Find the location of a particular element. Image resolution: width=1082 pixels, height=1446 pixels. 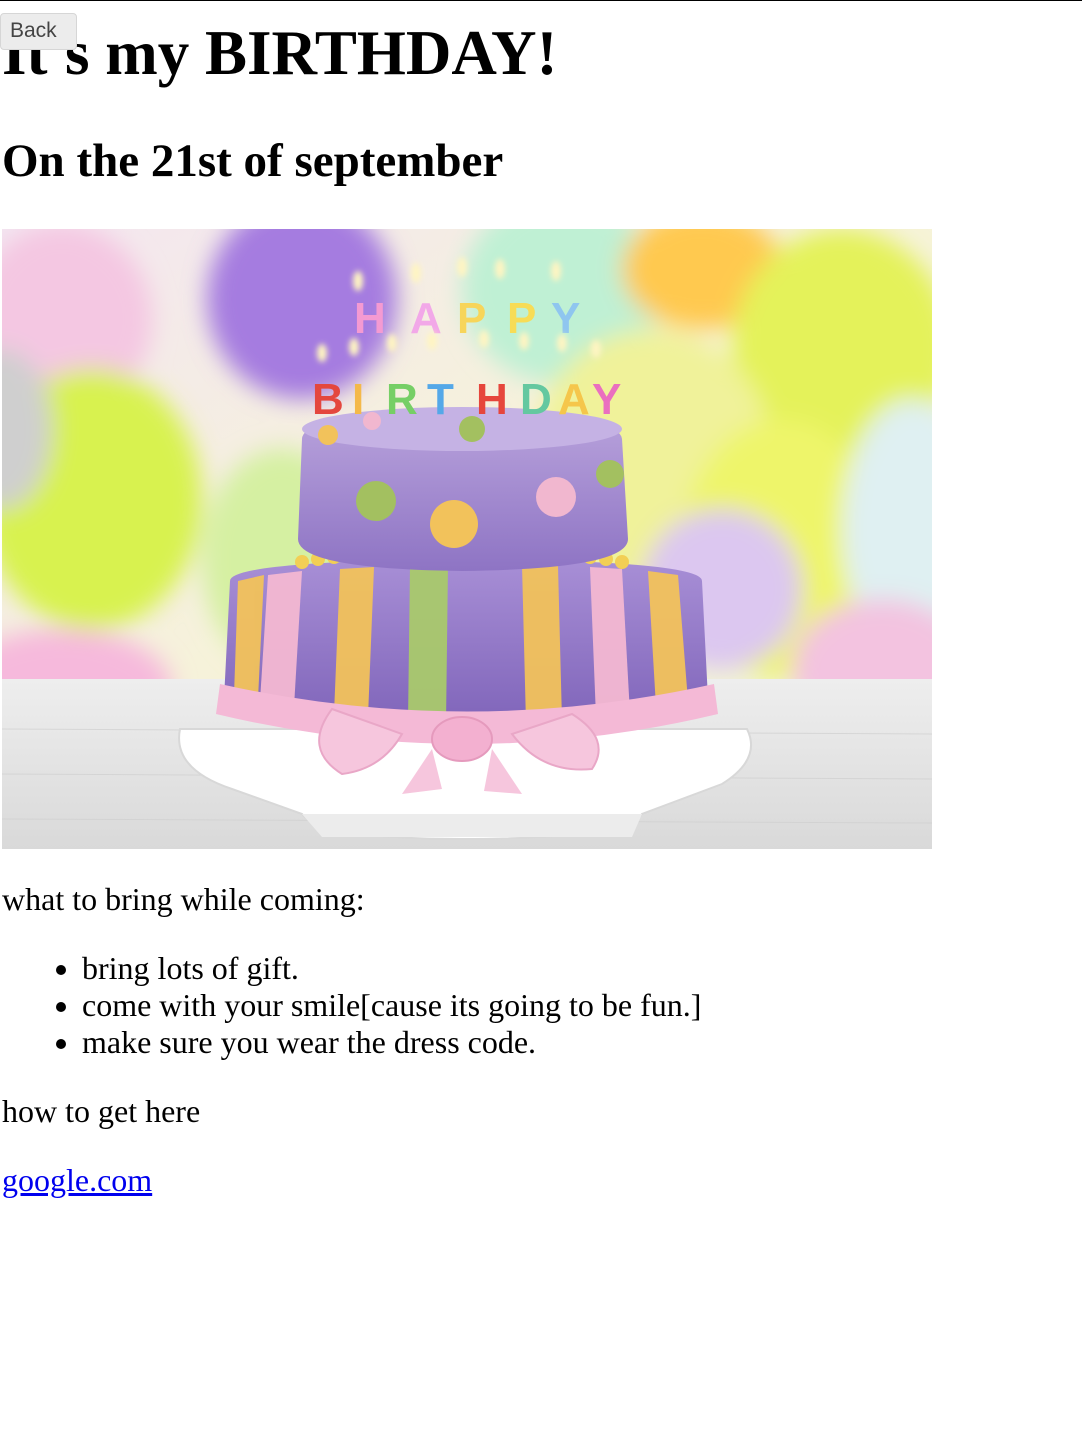

list-item: bring lots of gift. is located at coordinates (391, 968).